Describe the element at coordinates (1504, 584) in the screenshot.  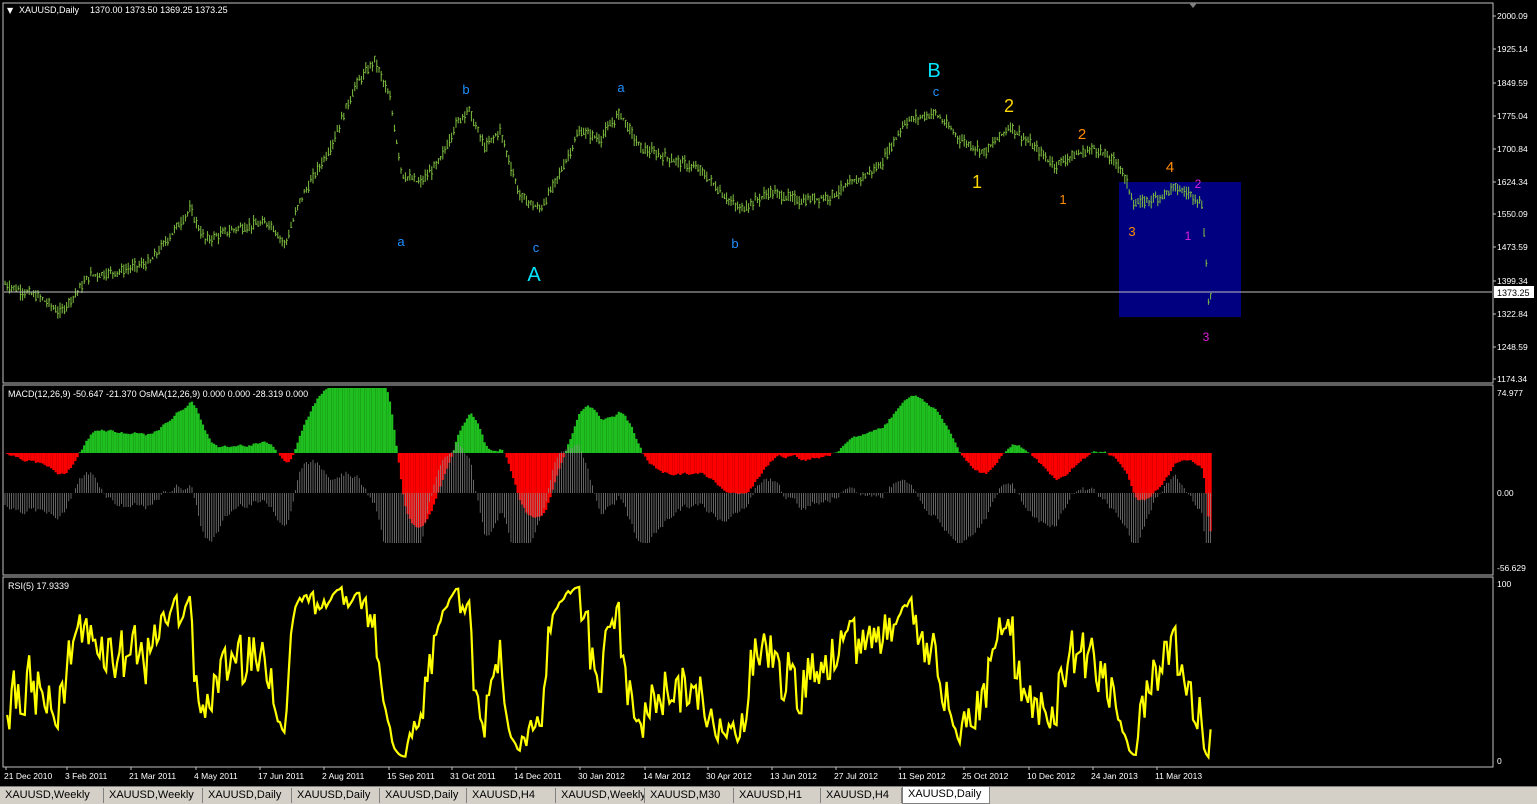
I see `rsi-axis-label: 100` at that location.